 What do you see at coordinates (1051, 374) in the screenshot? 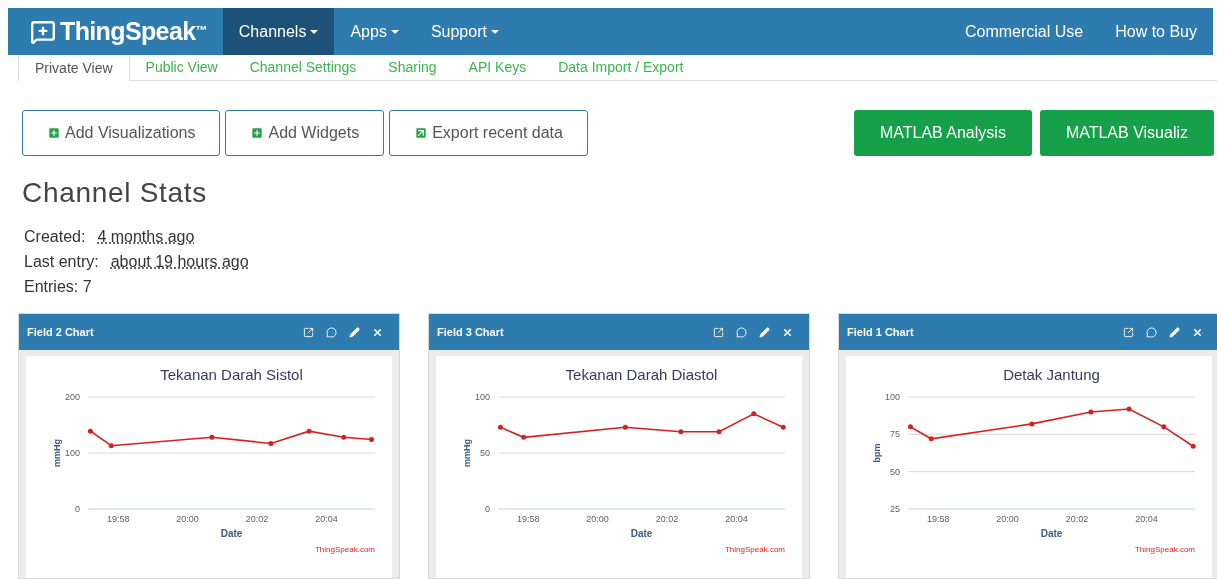
I see `chart-title: Detak Jantung` at bounding box center [1051, 374].